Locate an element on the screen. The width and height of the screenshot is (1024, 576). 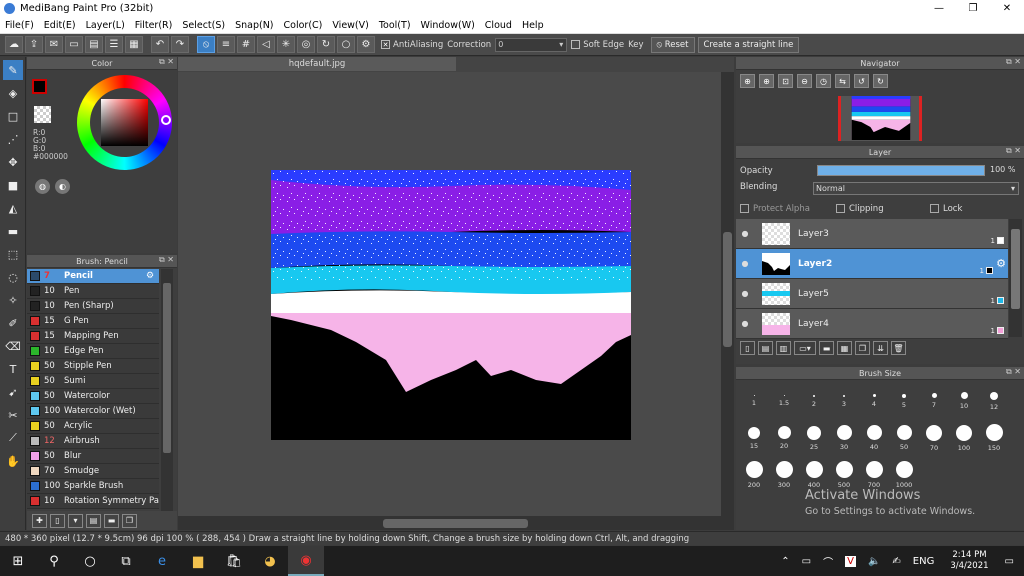
menu-window: Window(W) is located at coordinates (448, 25).